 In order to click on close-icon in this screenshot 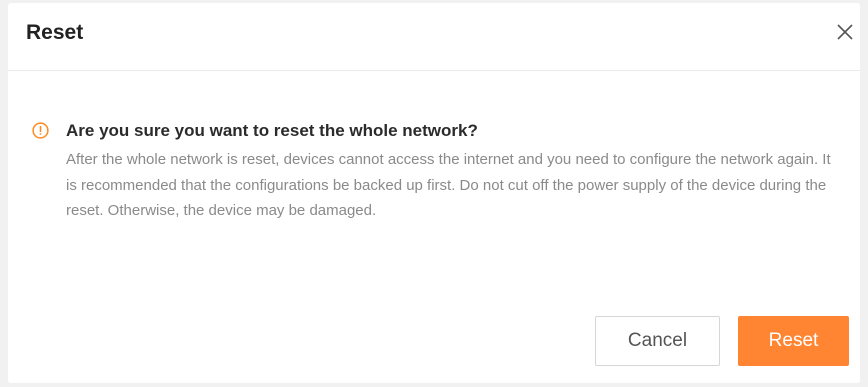, I will do `click(845, 32)`.